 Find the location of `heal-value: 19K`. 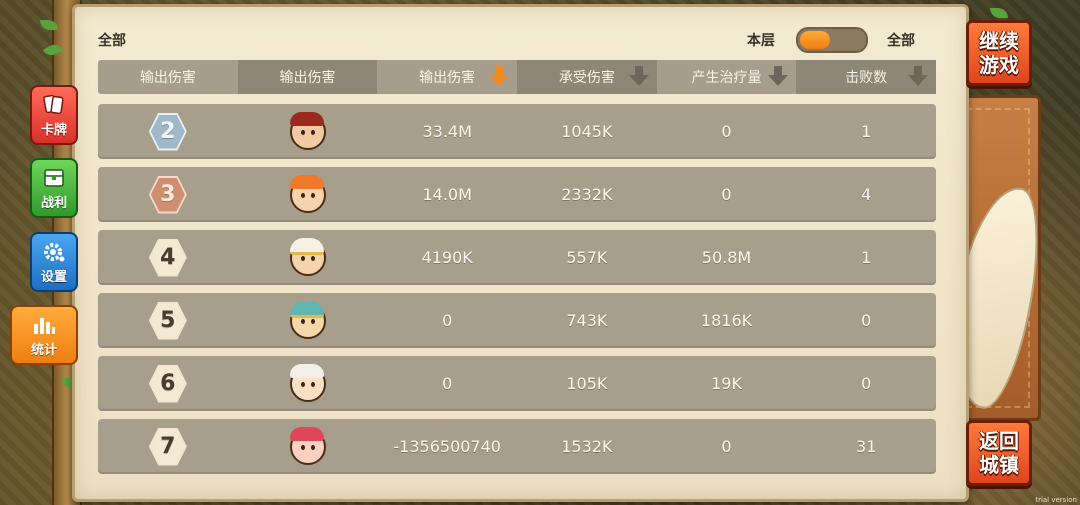

heal-value: 19K is located at coordinates (726, 383).